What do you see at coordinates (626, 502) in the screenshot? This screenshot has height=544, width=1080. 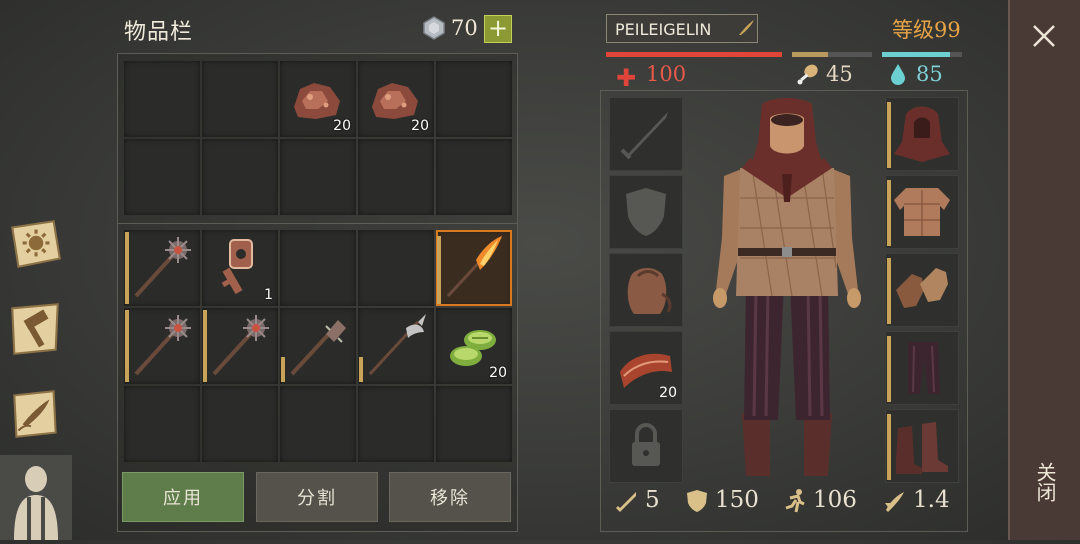 I see `attack-icon` at bounding box center [626, 502].